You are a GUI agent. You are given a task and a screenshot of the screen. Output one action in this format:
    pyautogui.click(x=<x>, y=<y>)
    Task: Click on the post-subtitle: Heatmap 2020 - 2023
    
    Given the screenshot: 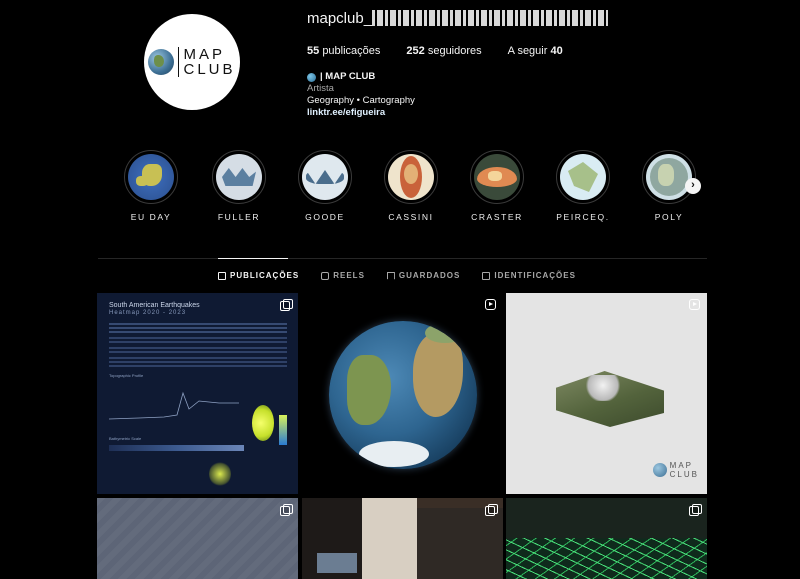 What is the action you would take?
    pyautogui.click(x=148, y=313)
    